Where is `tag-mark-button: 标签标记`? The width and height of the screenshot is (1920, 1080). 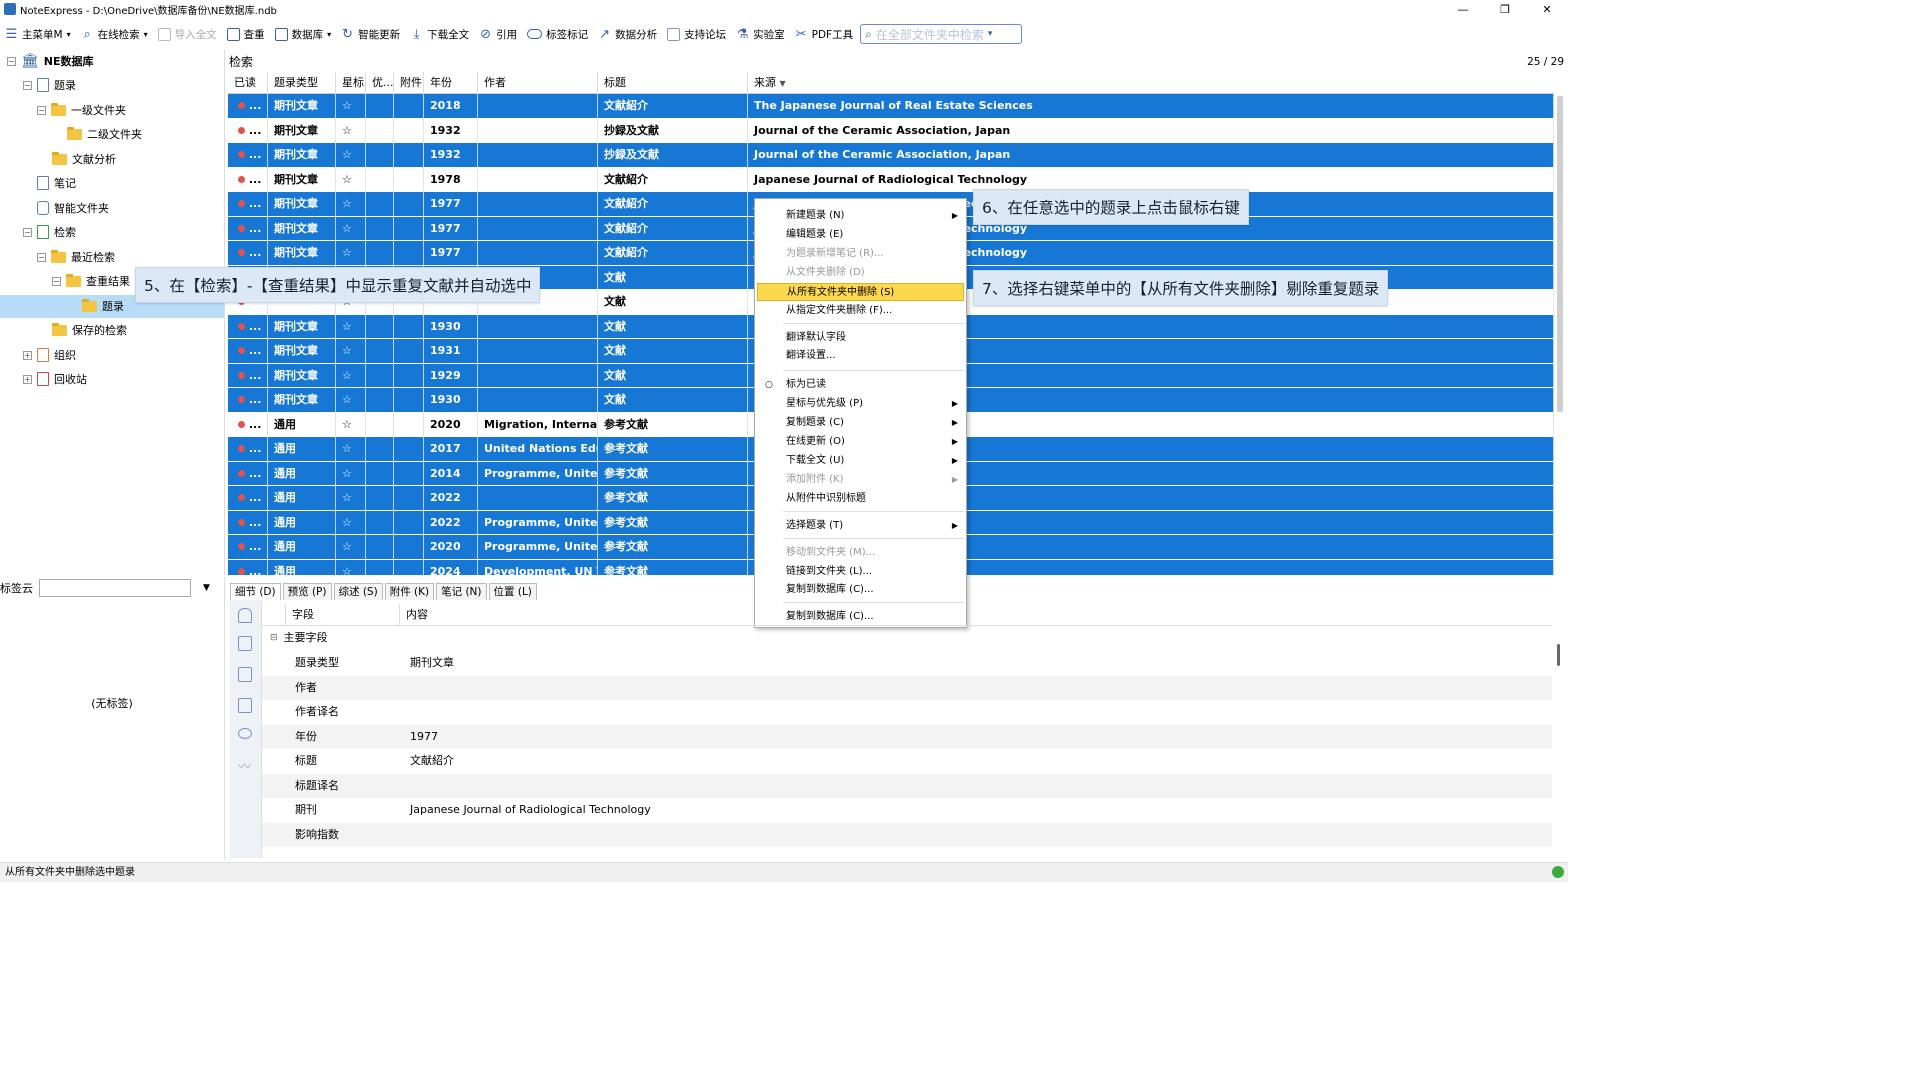
tag-mark-button: 标签标记 is located at coordinates (557, 34).